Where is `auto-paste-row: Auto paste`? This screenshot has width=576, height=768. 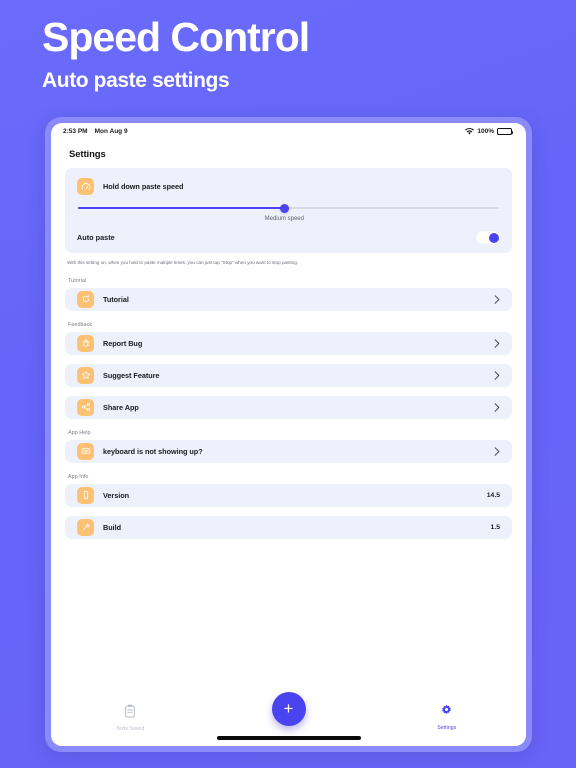
auto-paste-row: Auto paste is located at coordinates (288, 237).